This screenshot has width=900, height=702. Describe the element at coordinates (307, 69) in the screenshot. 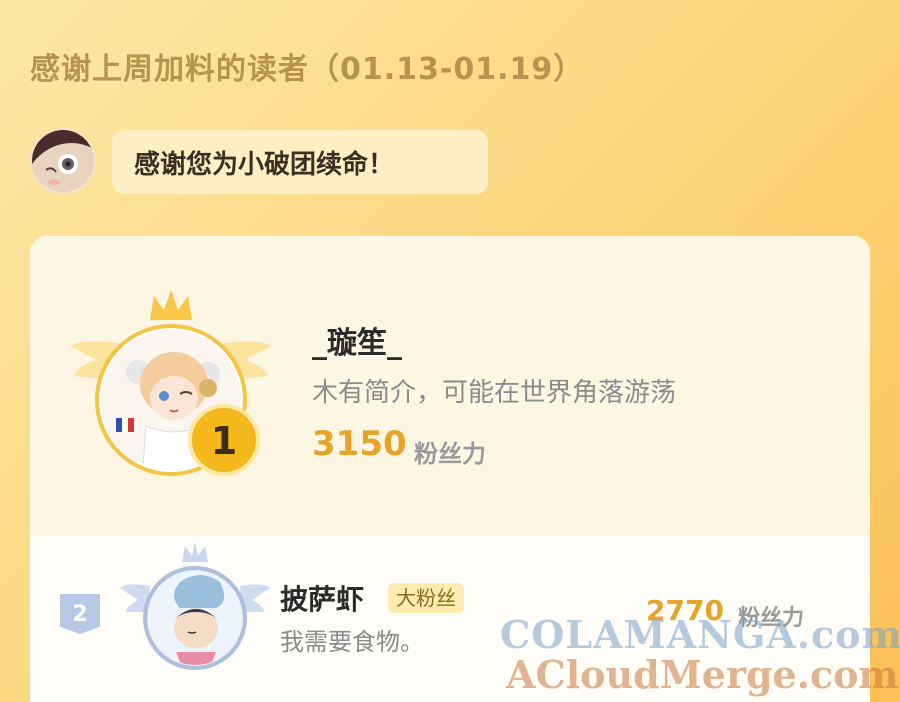

I see `page-header-title: 感谢上周加料的读者（01.13-01.19）` at that location.